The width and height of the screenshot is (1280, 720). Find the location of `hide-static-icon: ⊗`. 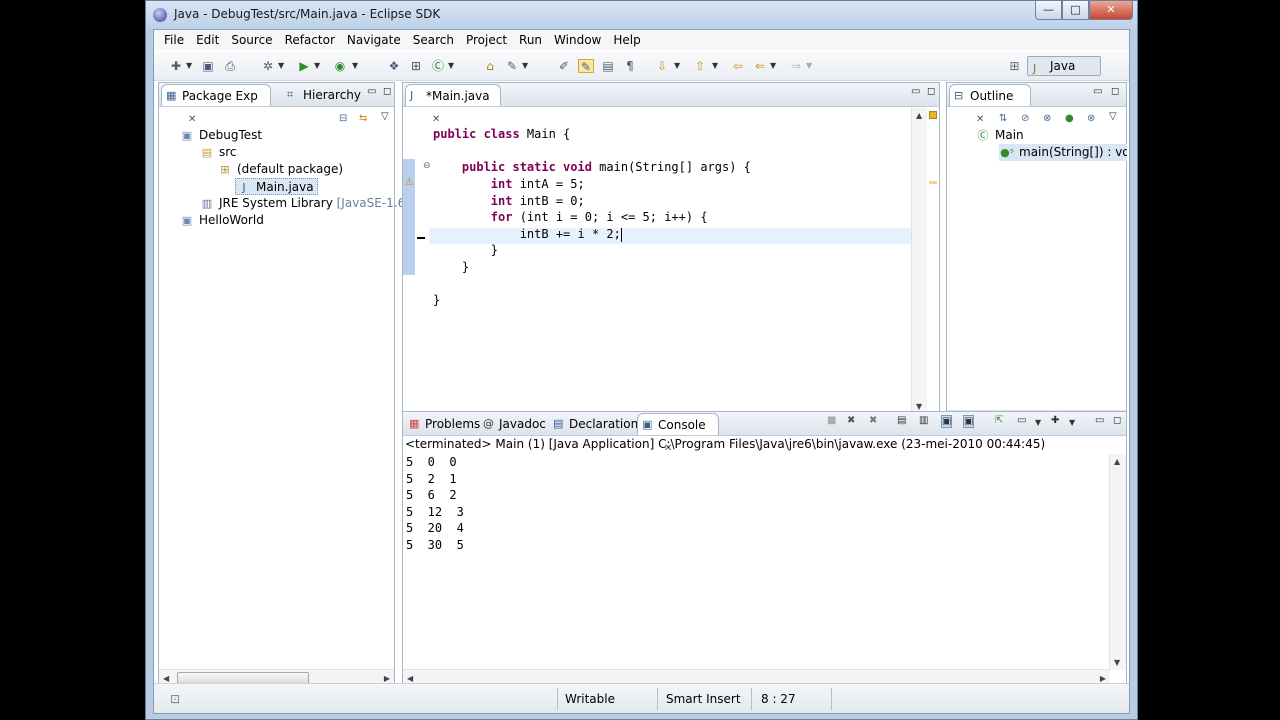

hide-static-icon: ⊗ is located at coordinates (1047, 118).